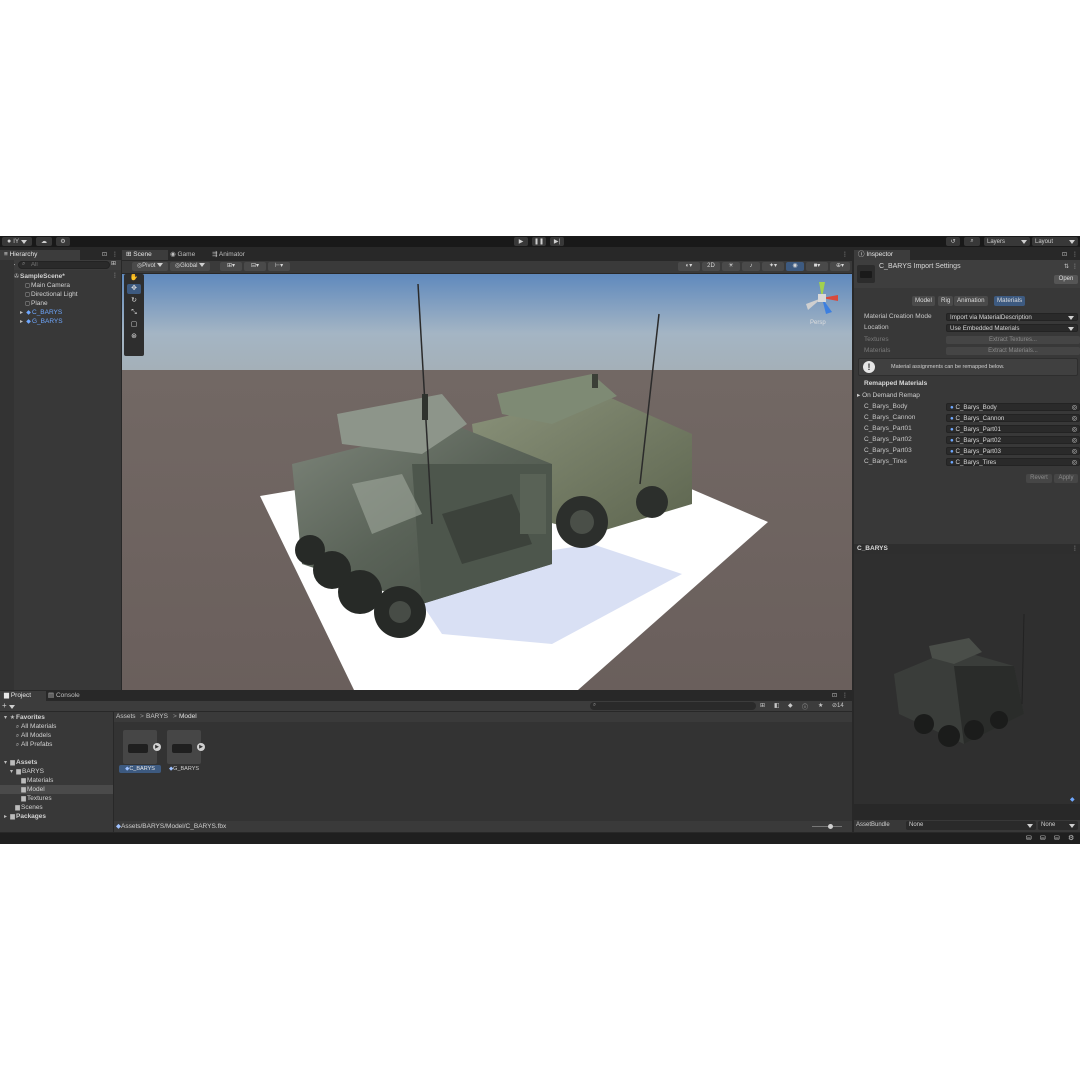 The image size is (1080, 1080). I want to click on effects-dropdown: ✦▾, so click(773, 266).